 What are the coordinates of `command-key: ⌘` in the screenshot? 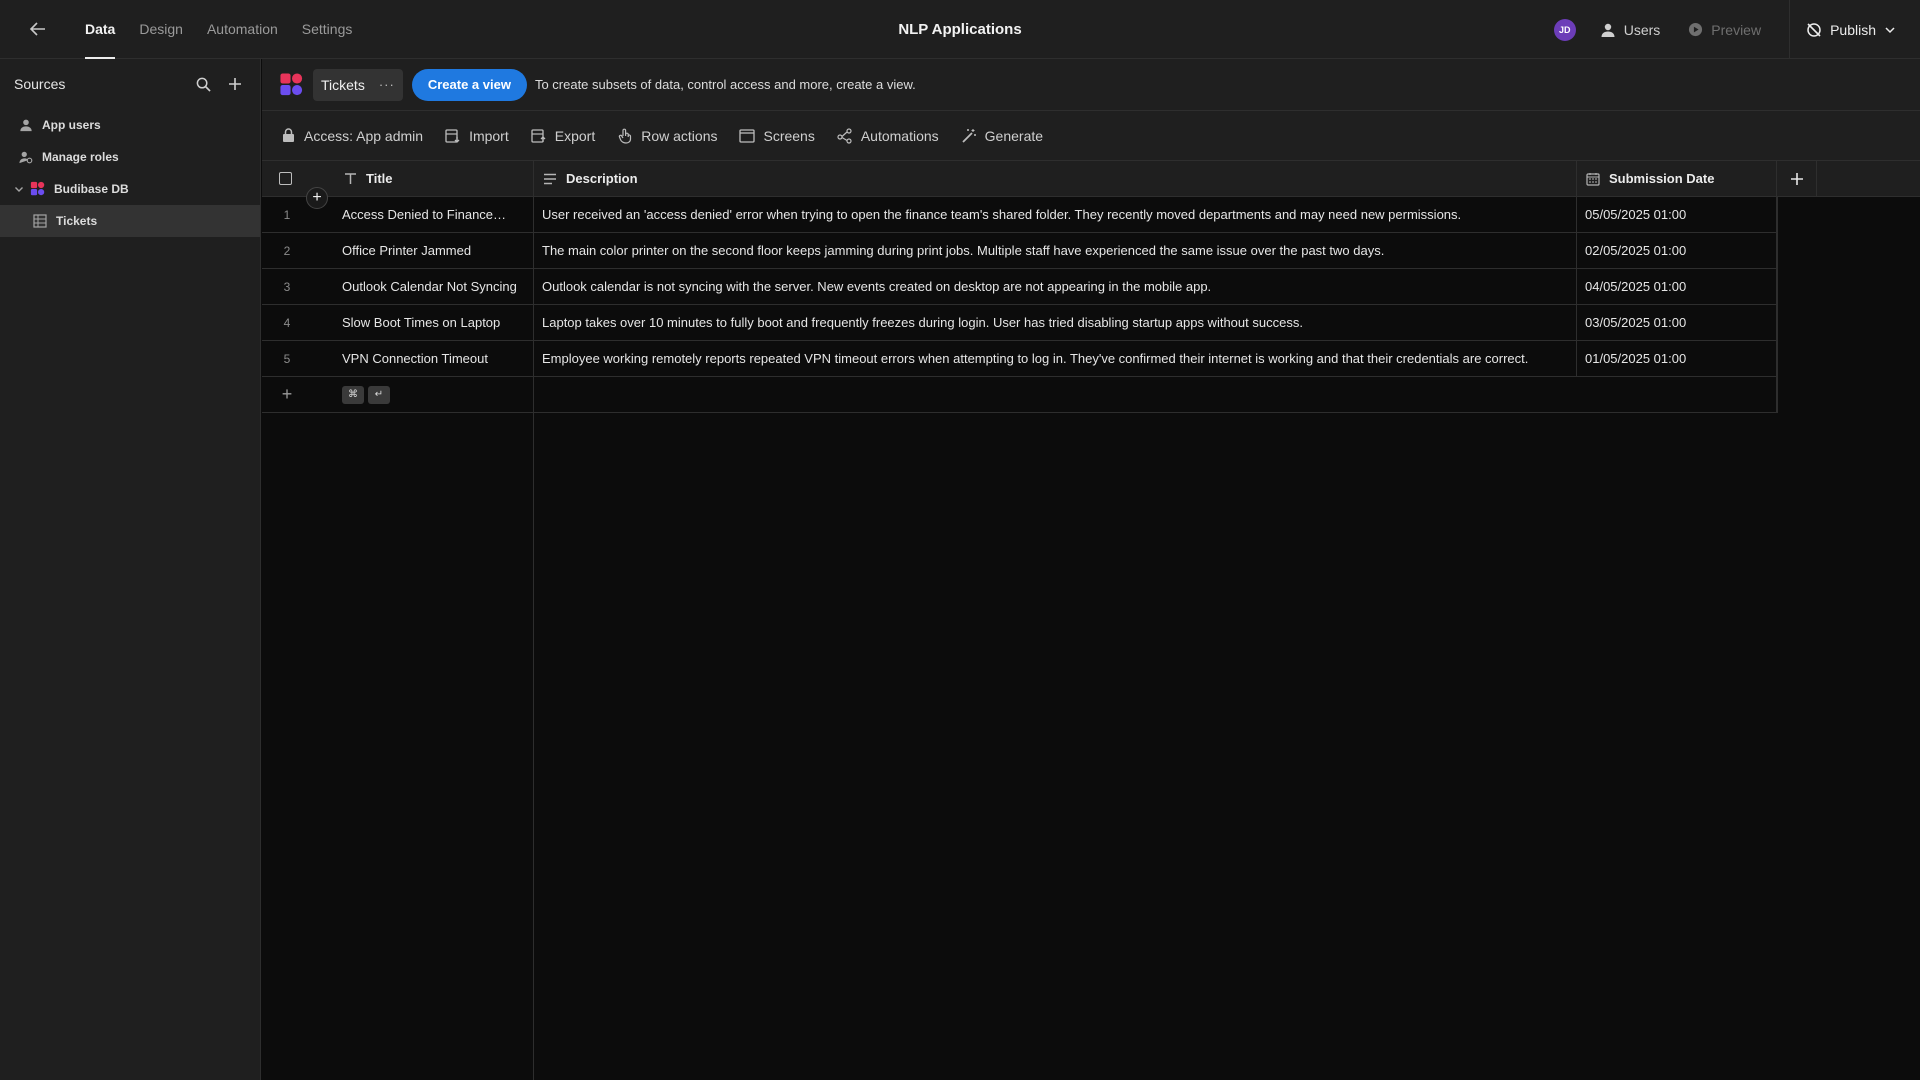 It's located at (353, 394).